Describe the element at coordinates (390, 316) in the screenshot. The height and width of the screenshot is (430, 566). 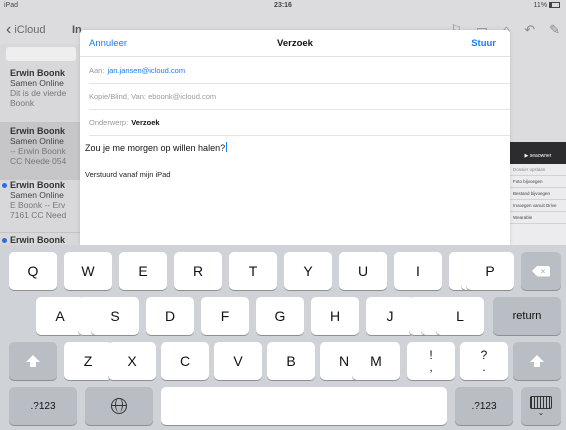
I see `key-j: J` at that location.